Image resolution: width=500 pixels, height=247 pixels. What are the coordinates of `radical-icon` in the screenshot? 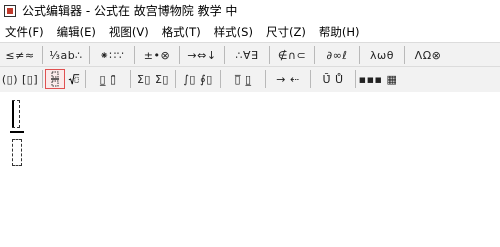 It's located at (74, 79).